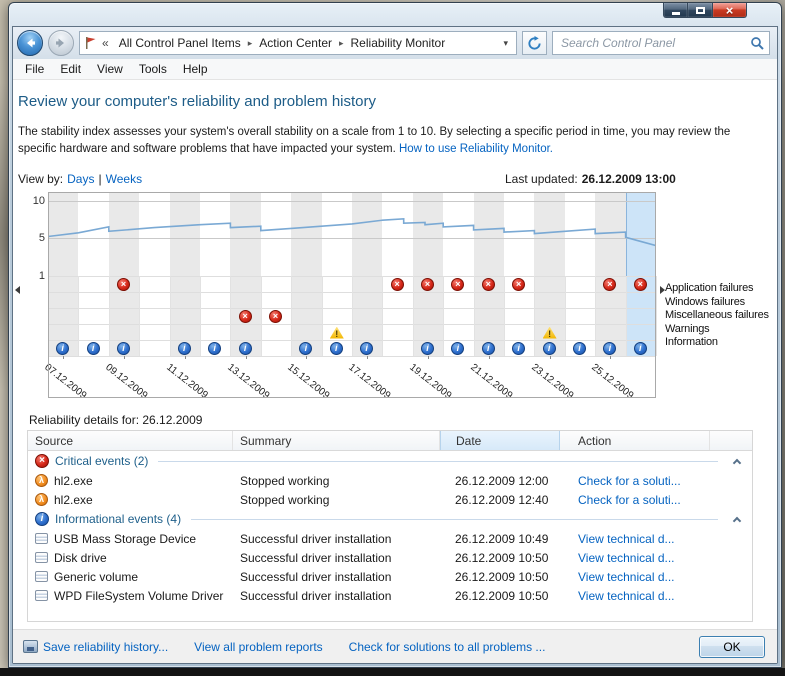 This screenshot has width=785, height=676. Describe the element at coordinates (258, 647) in the screenshot. I see `footer-link: View all problem reports` at that location.